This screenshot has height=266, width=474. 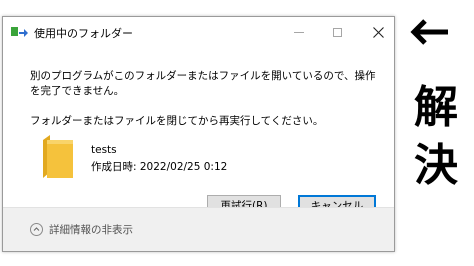 What do you see at coordinates (58, 156) in the screenshot?
I see `folder-icon` at bounding box center [58, 156].